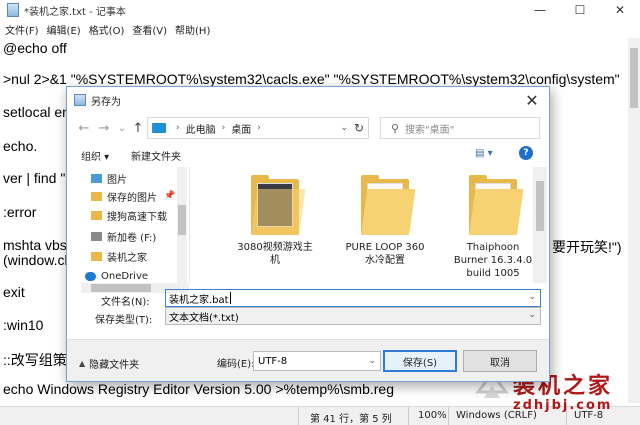 The height and width of the screenshot is (425, 640). I want to click on maximize-button: ☐, so click(580, 10).